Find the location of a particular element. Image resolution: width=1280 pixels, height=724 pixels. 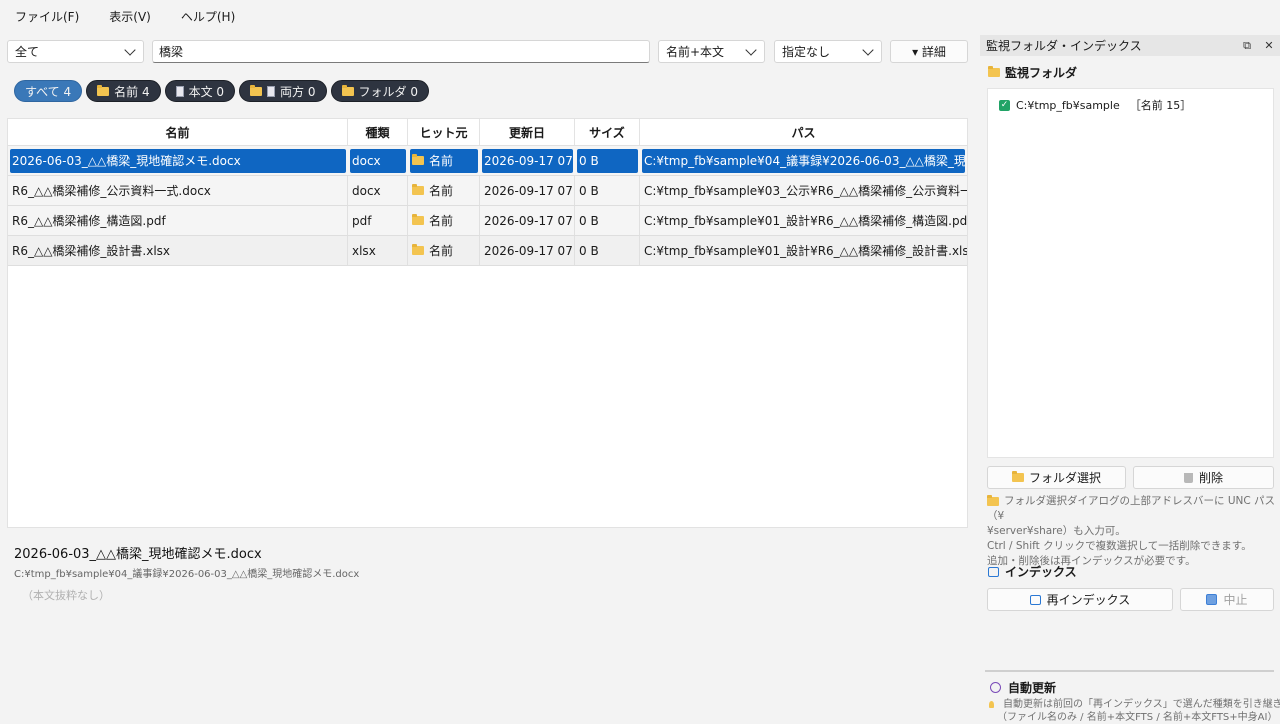

chip-body: 本文 0 is located at coordinates (200, 91).